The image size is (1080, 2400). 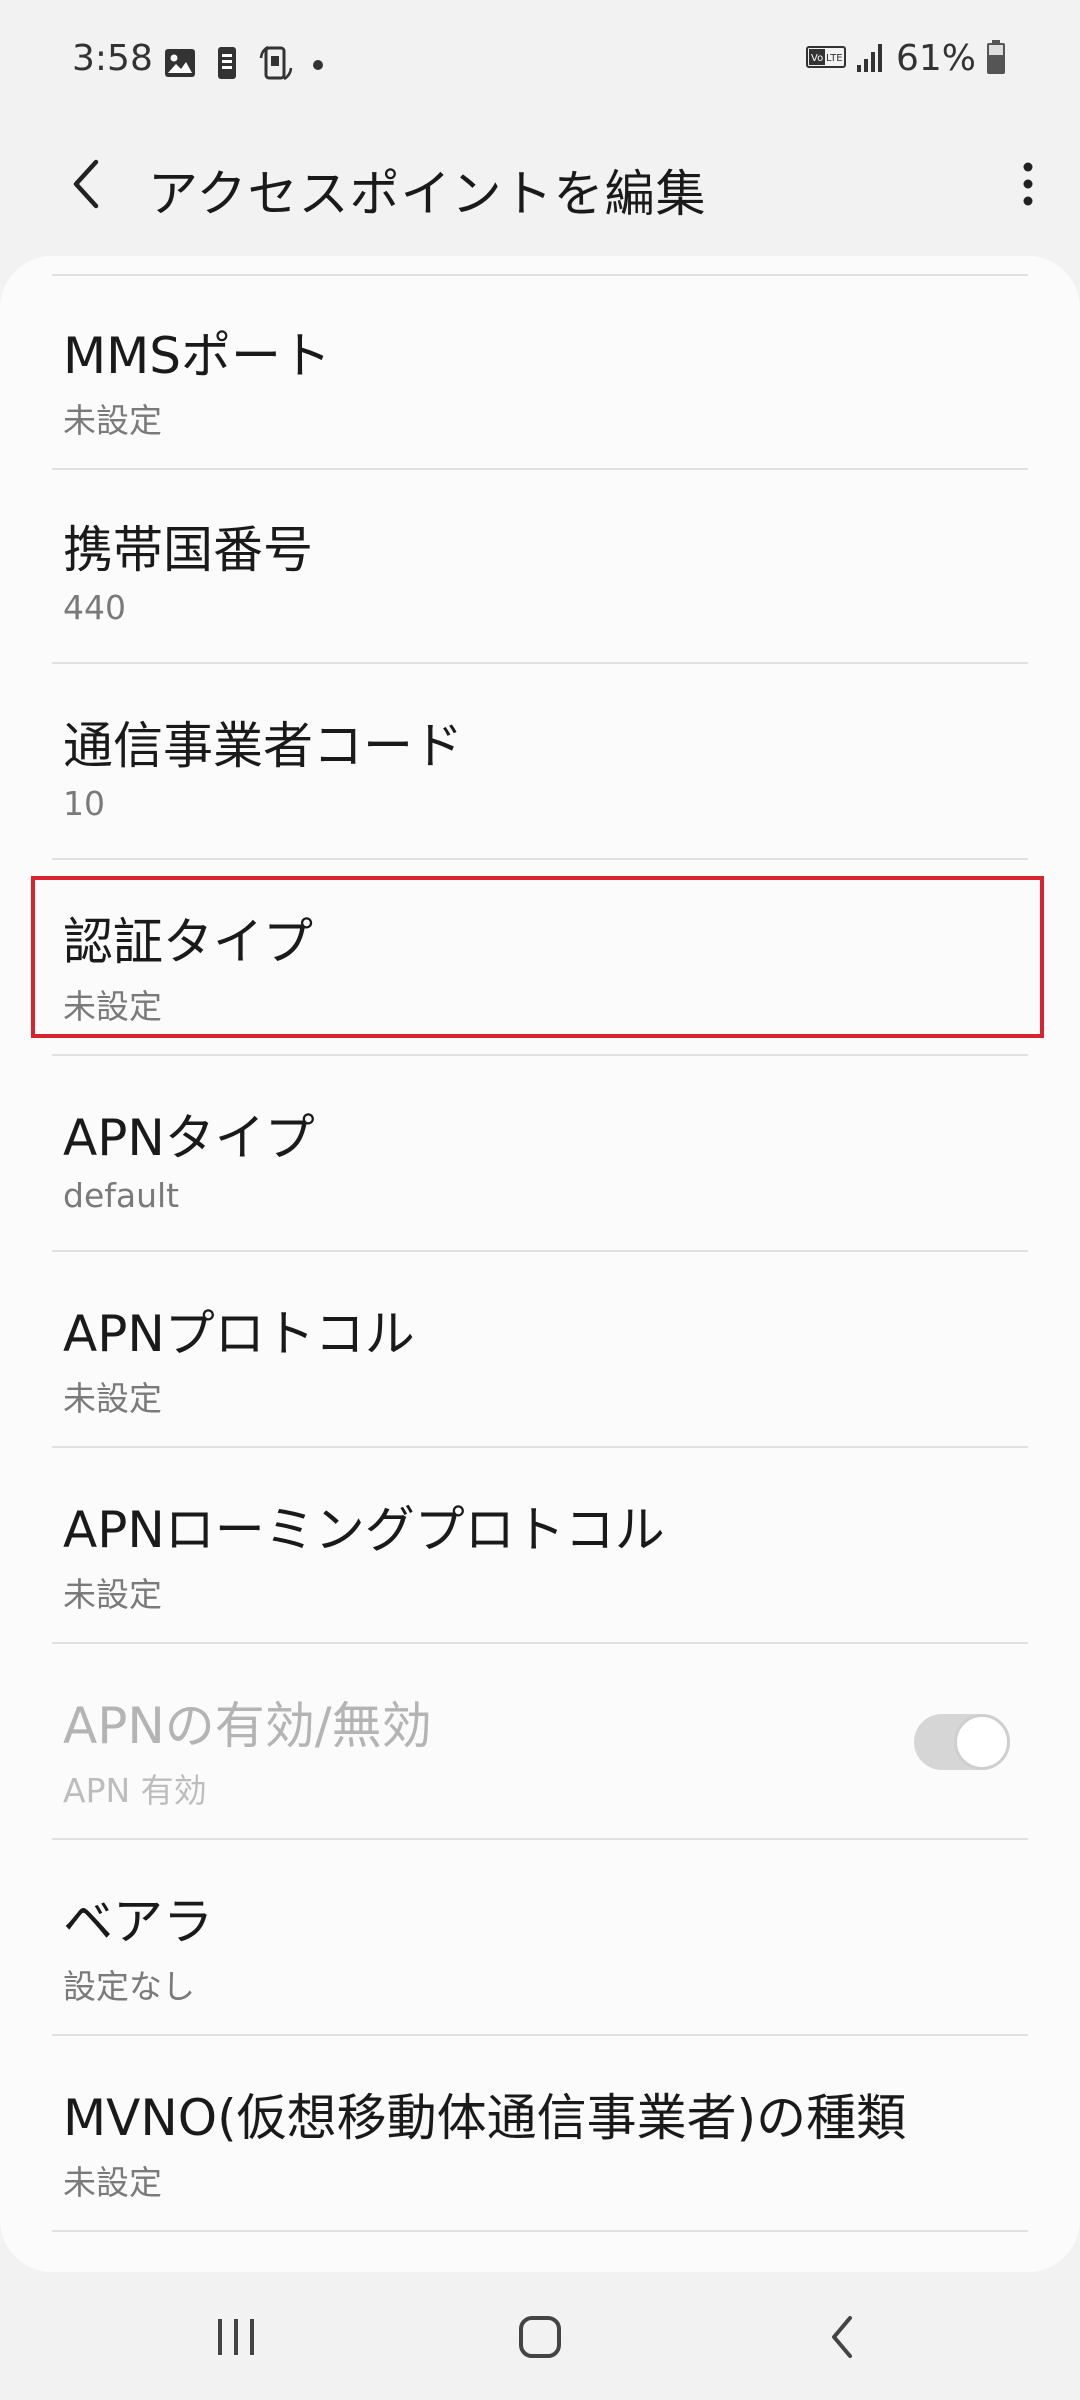 I want to click on item-title: MMSポート, so click(x=197, y=356).